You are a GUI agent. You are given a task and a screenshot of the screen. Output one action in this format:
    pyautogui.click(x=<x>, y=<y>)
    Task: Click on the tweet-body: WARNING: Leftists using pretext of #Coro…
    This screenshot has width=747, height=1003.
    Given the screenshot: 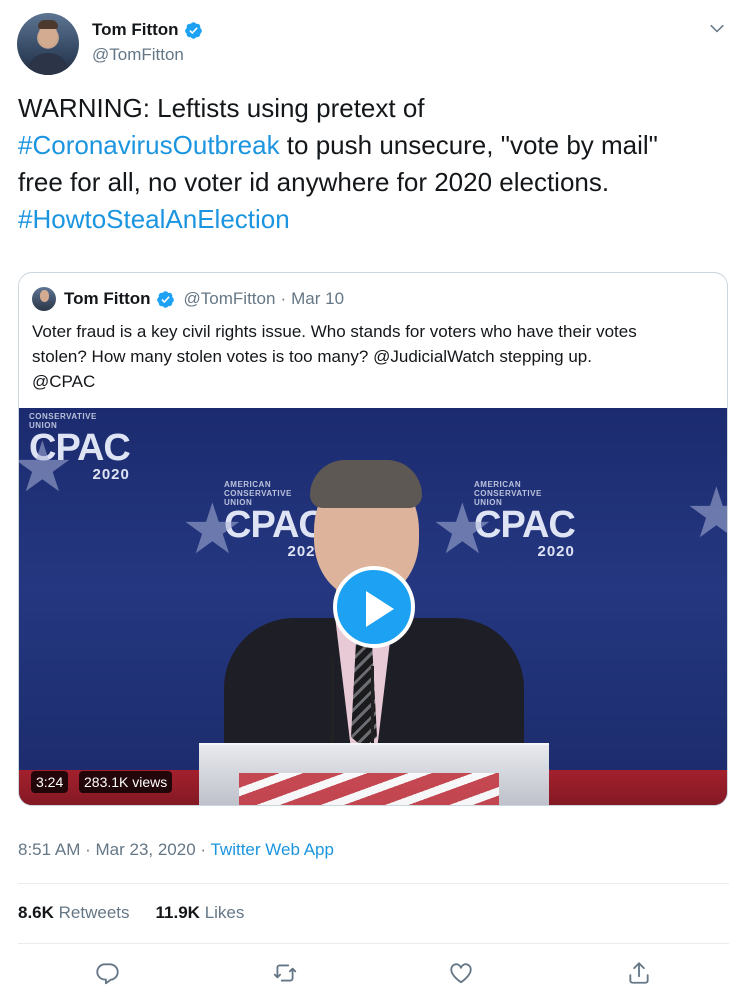 What is the action you would take?
    pyautogui.click(x=374, y=164)
    